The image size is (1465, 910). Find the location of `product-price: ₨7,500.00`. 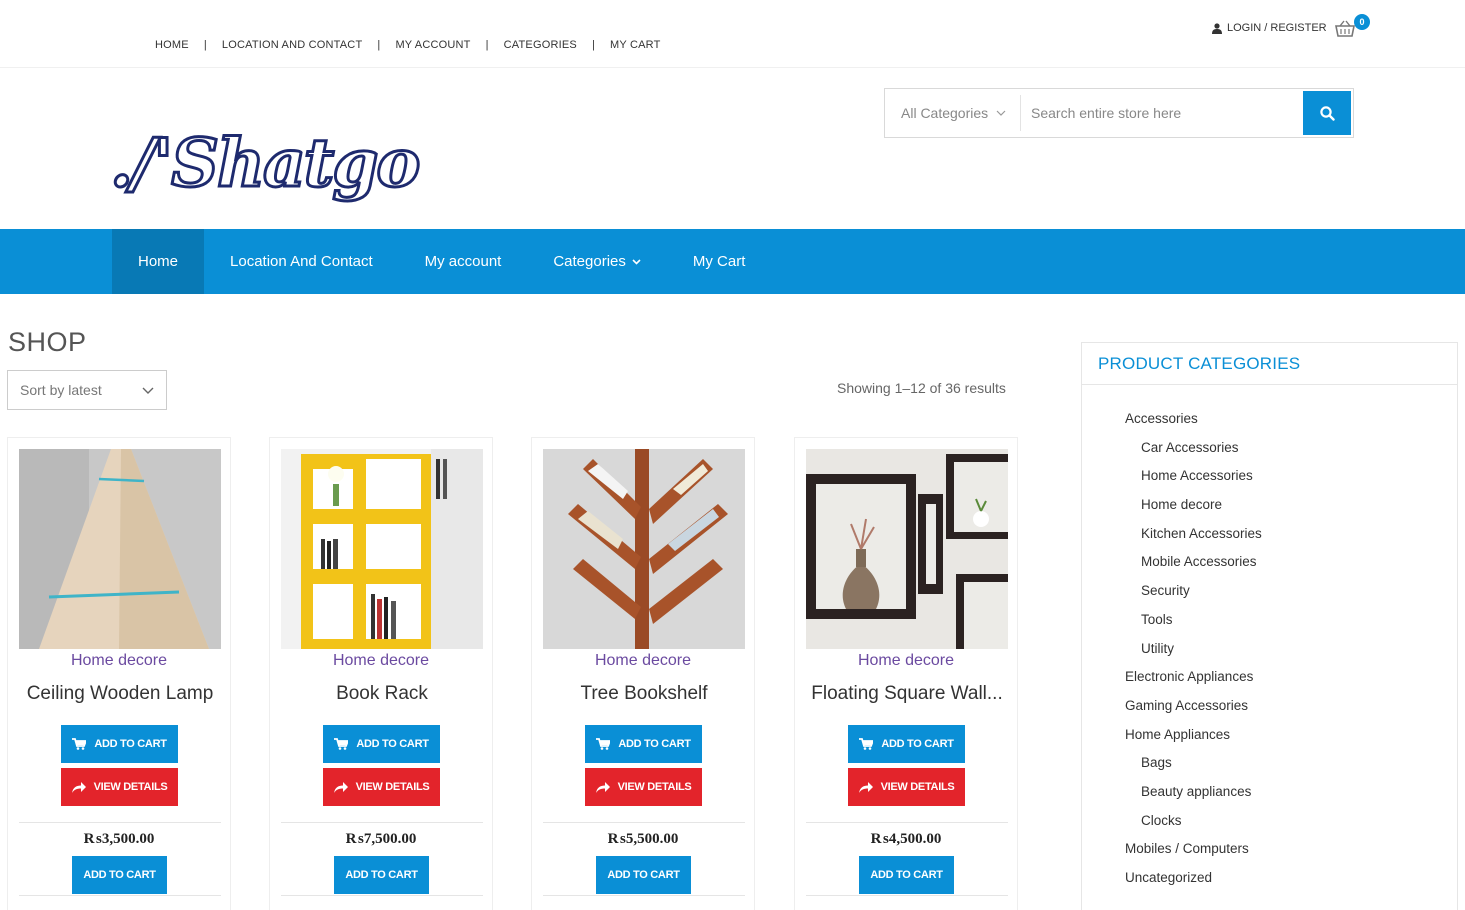

product-price: ₨7,500.00 is located at coordinates (381, 839).